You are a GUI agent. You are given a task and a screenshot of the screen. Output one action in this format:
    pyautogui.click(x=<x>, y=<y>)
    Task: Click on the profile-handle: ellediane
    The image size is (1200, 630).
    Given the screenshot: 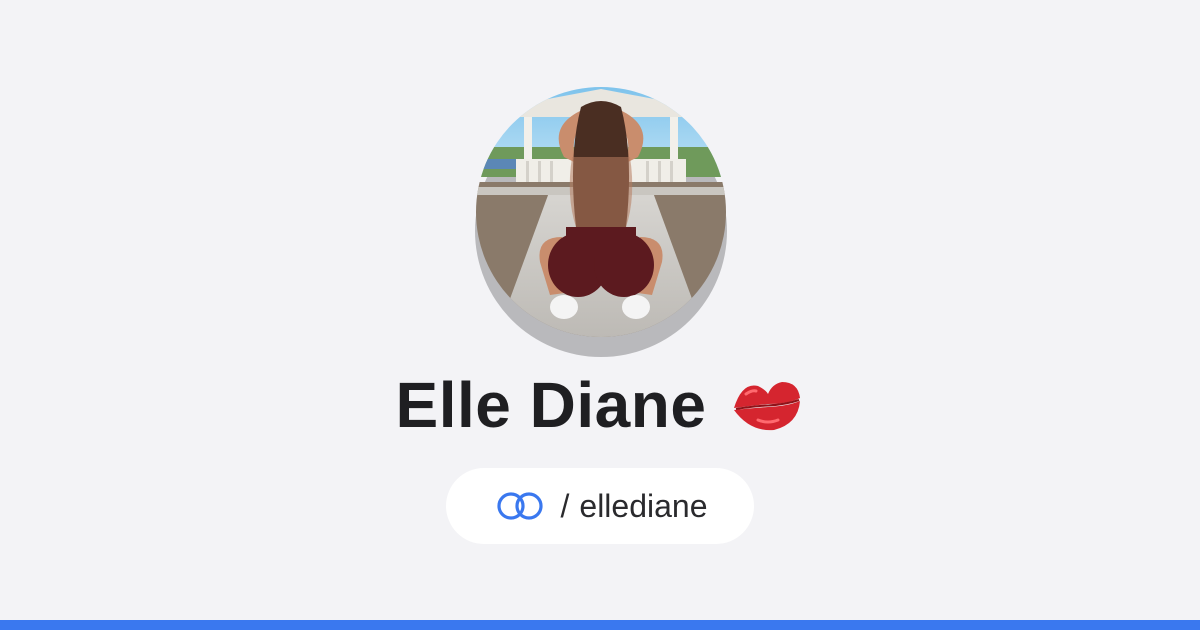 What is the action you would take?
    pyautogui.click(x=643, y=506)
    